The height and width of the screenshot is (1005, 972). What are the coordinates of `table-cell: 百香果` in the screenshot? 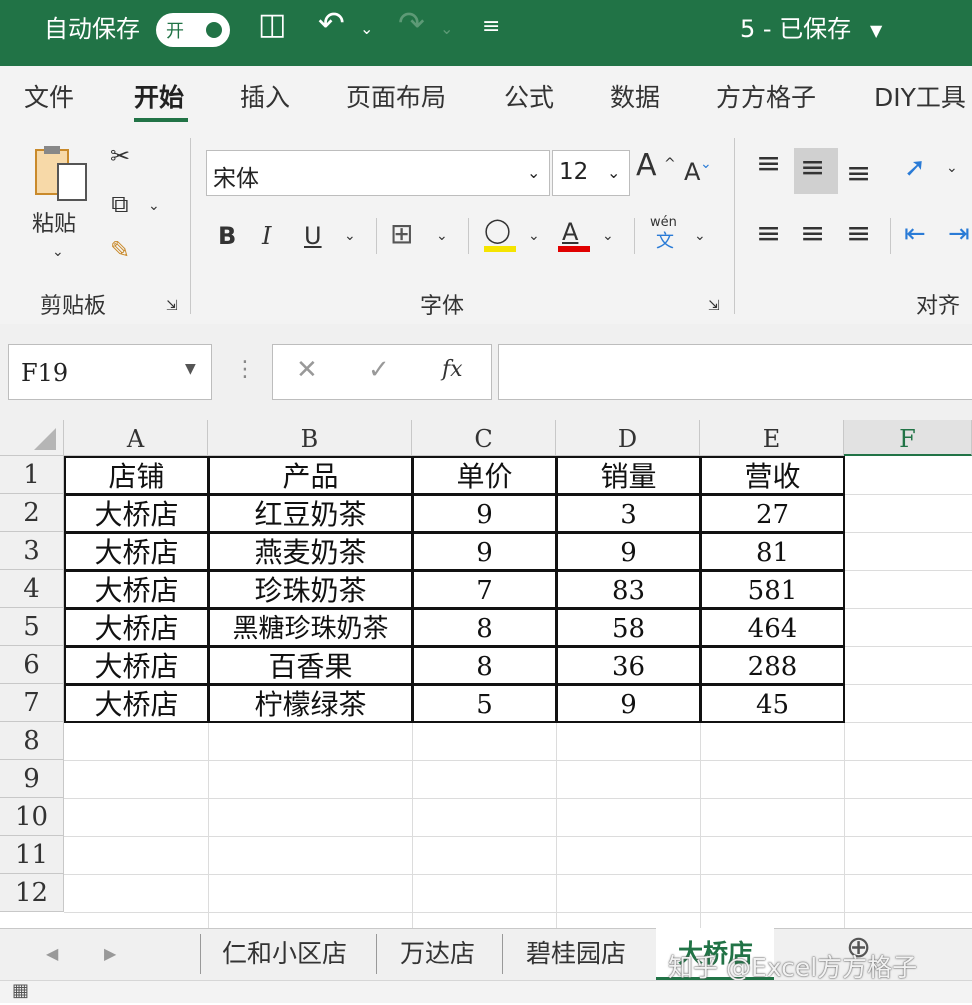 It's located at (310, 665).